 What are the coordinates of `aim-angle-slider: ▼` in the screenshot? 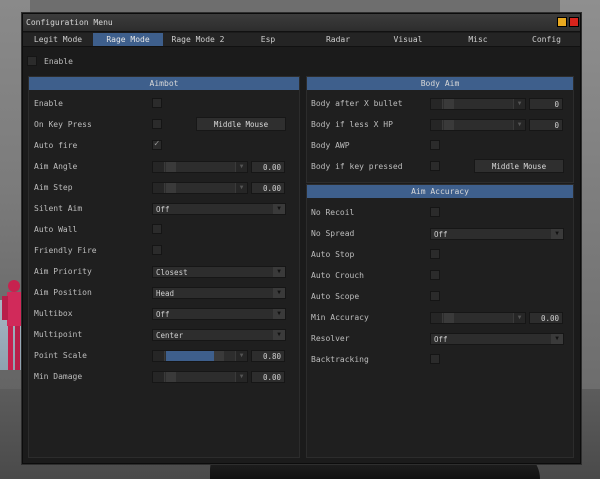 It's located at (200, 167).